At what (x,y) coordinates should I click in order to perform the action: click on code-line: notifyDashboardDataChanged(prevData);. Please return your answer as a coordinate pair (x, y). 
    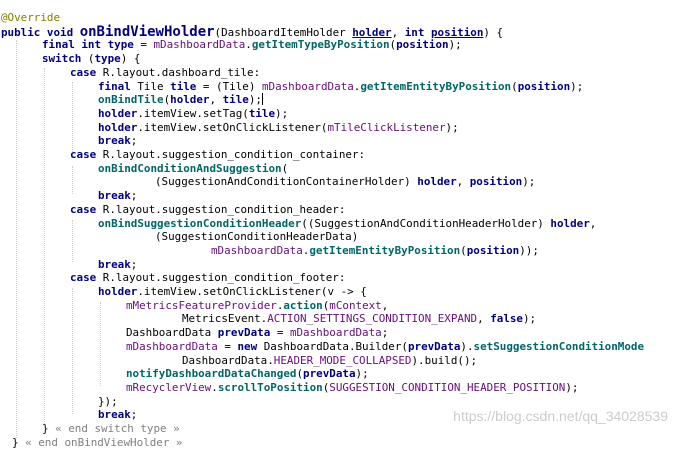
    Looking at the image, I should click on (247, 374).